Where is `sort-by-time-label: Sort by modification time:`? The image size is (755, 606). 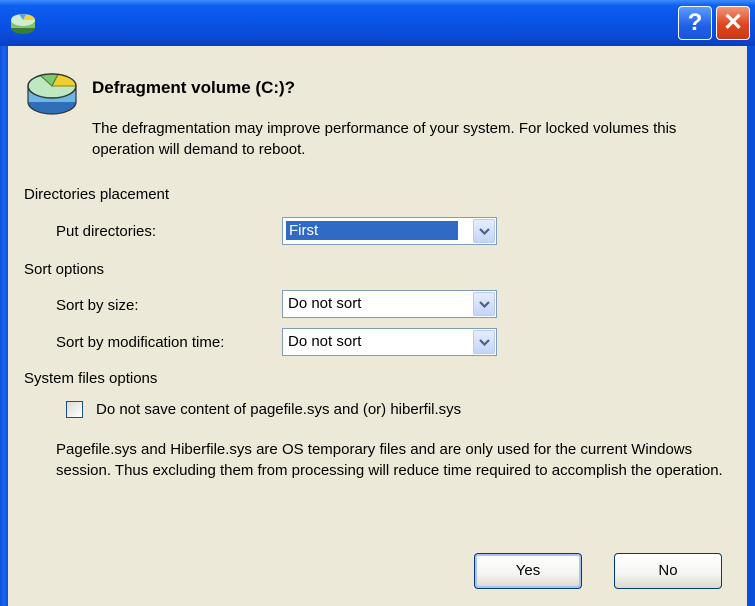
sort-by-time-label: Sort by modification time: is located at coordinates (140, 342).